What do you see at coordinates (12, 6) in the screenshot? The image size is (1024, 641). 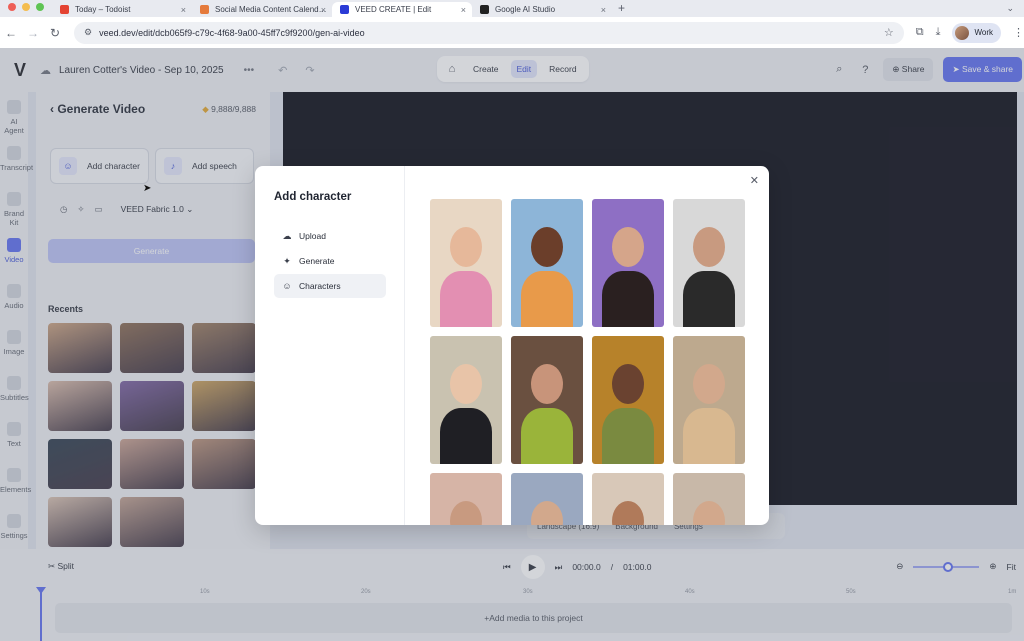 I see `close-window-icon` at bounding box center [12, 6].